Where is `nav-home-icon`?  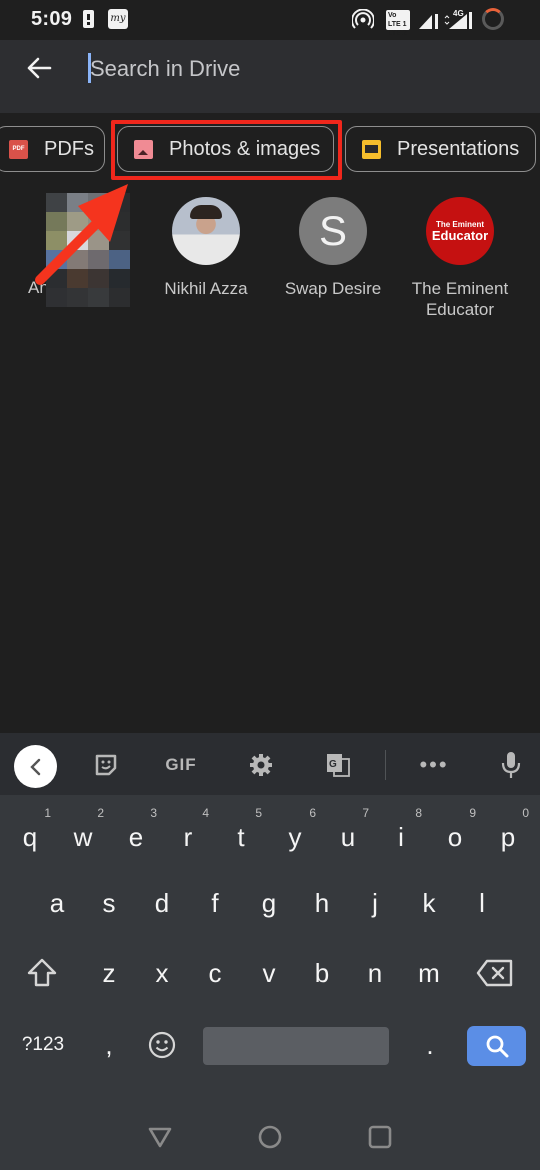
nav-home-icon is located at coordinates (270, 1137).